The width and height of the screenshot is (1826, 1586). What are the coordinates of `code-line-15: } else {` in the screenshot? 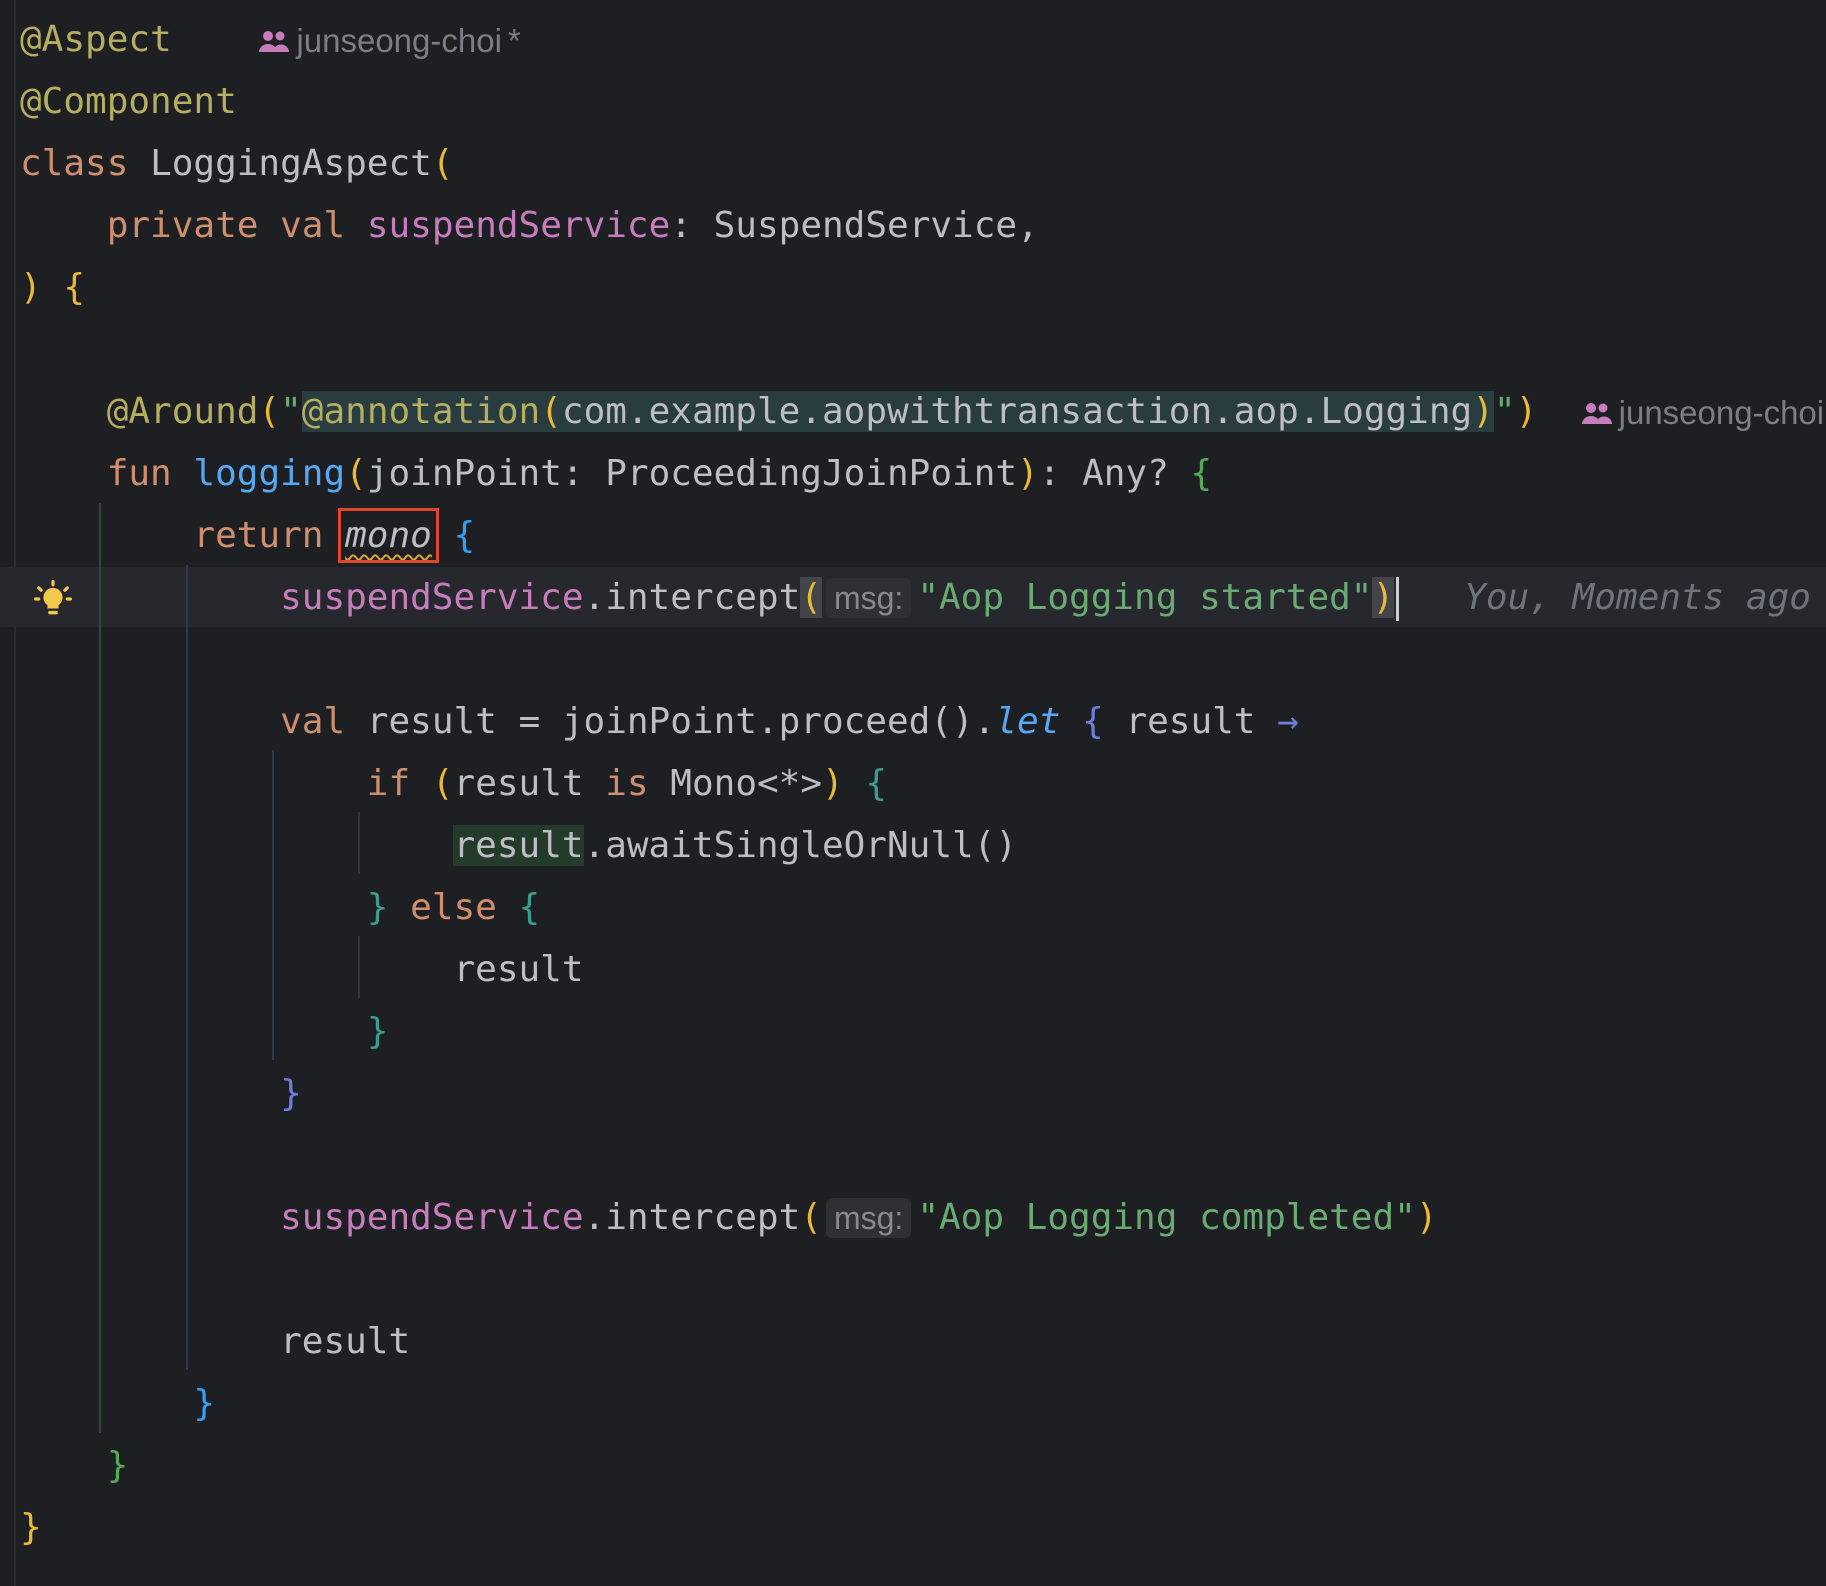 It's located at (280, 908).